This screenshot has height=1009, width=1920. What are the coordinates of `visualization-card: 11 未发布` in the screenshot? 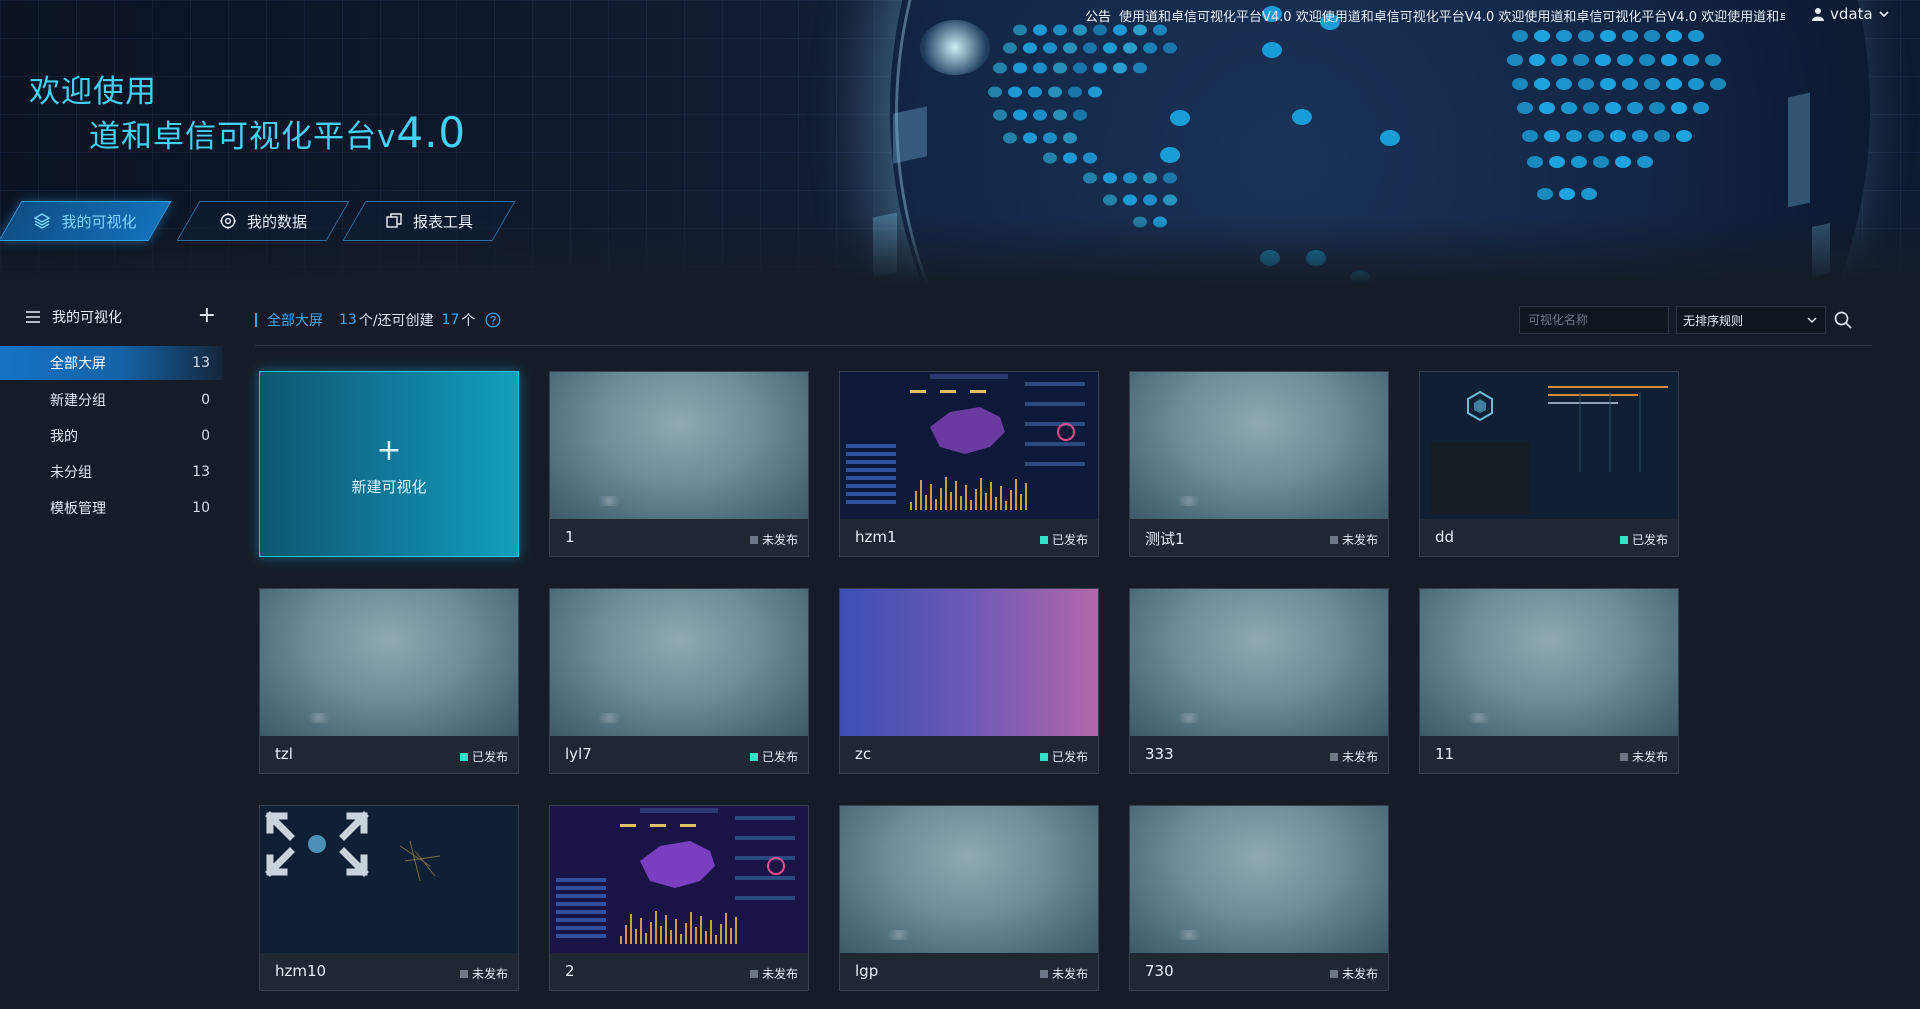 It's located at (1549, 681).